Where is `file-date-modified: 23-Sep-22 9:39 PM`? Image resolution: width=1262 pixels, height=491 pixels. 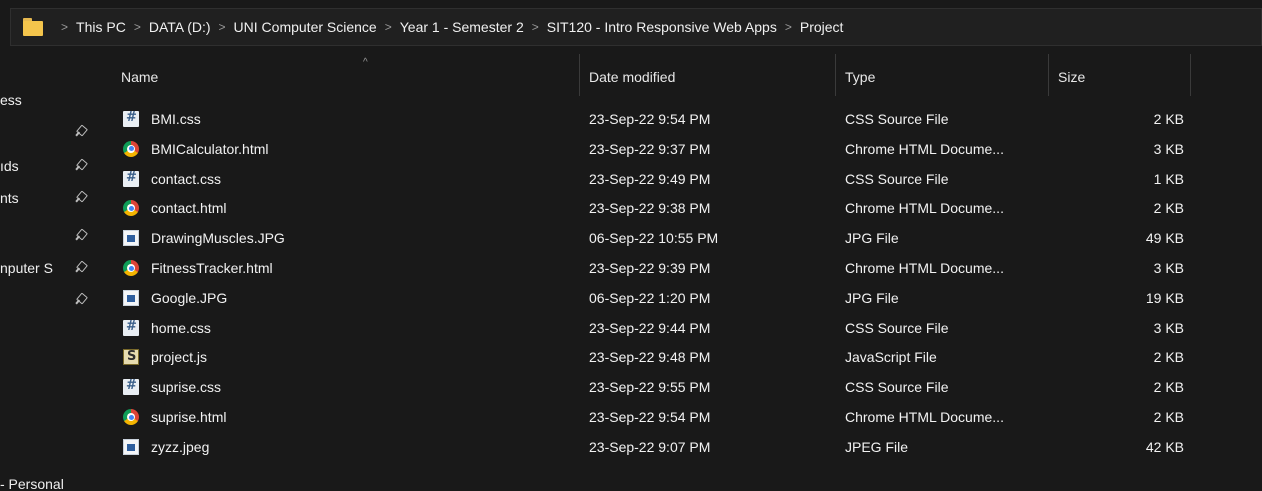 file-date-modified: 23-Sep-22 9:39 PM is located at coordinates (650, 268).